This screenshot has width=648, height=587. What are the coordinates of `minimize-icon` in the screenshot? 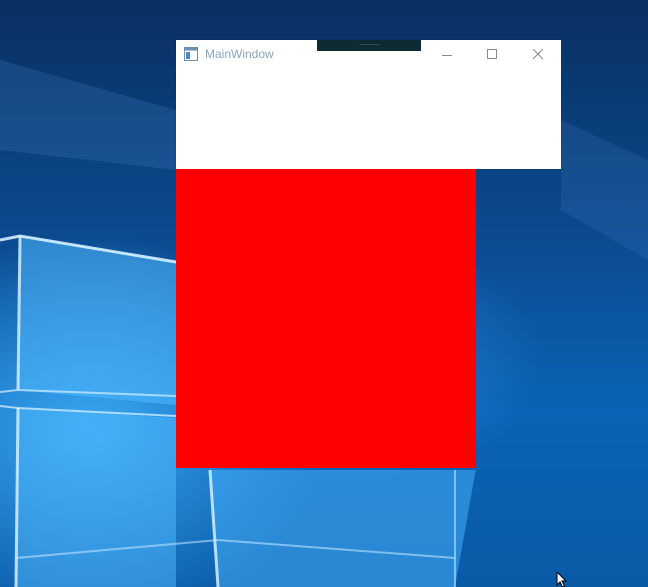 It's located at (447, 55).